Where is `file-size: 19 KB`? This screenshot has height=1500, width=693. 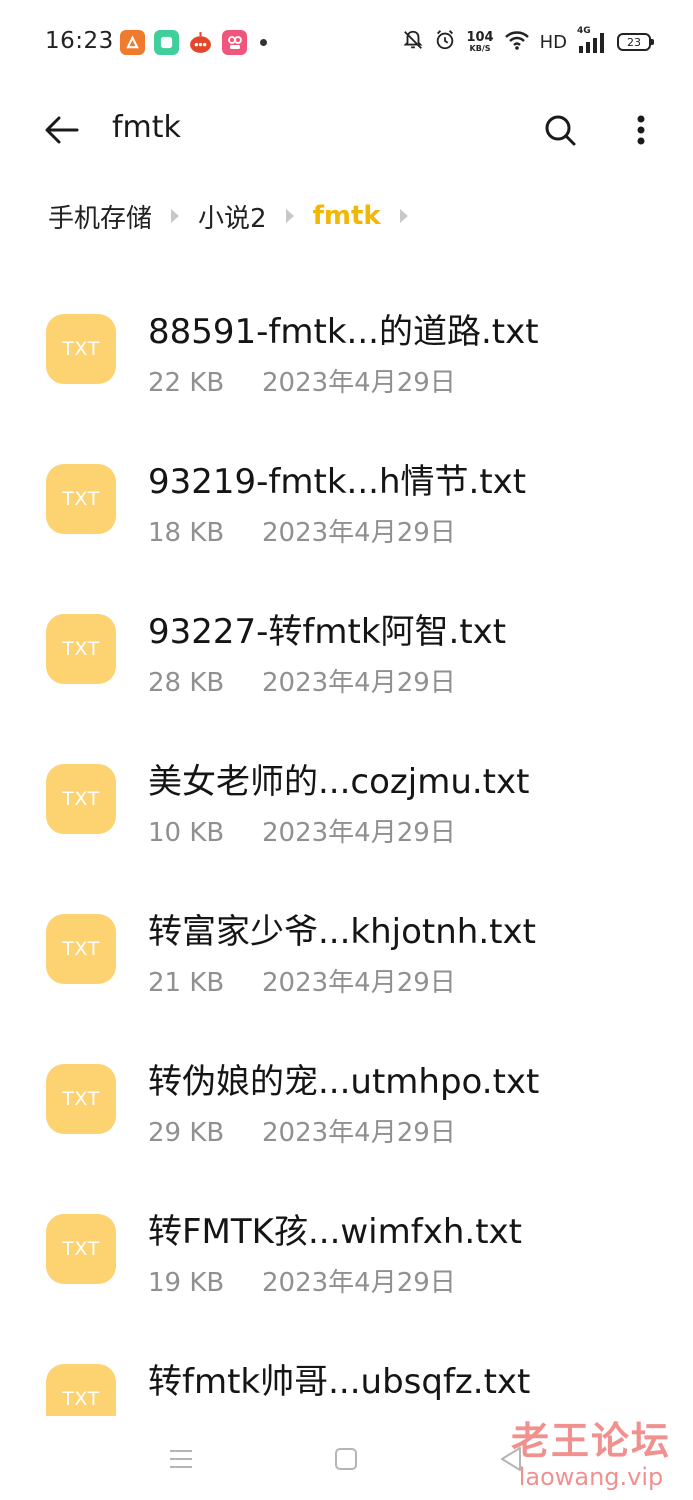
file-size: 19 KB is located at coordinates (186, 1283).